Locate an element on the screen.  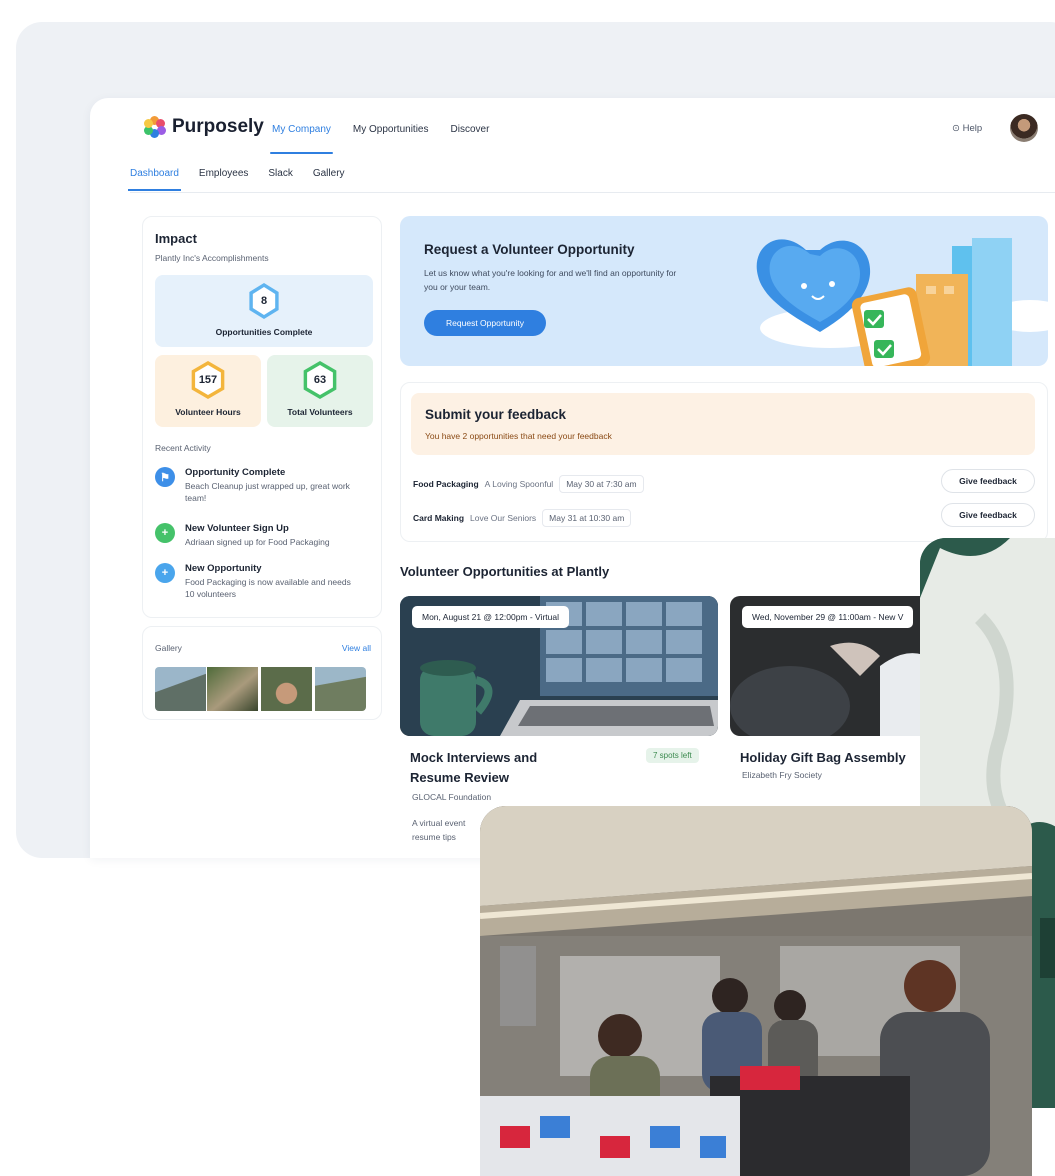
brand-name: Purposely is located at coordinates (218, 126).